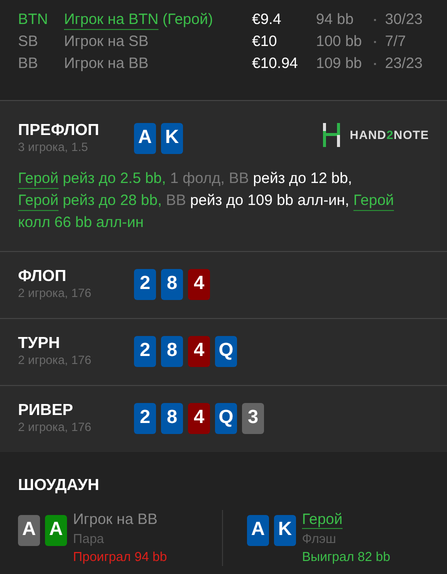 This screenshot has height=574, width=447. What do you see at coordinates (267, 20) in the screenshot?
I see `stack-amount: €9.4` at bounding box center [267, 20].